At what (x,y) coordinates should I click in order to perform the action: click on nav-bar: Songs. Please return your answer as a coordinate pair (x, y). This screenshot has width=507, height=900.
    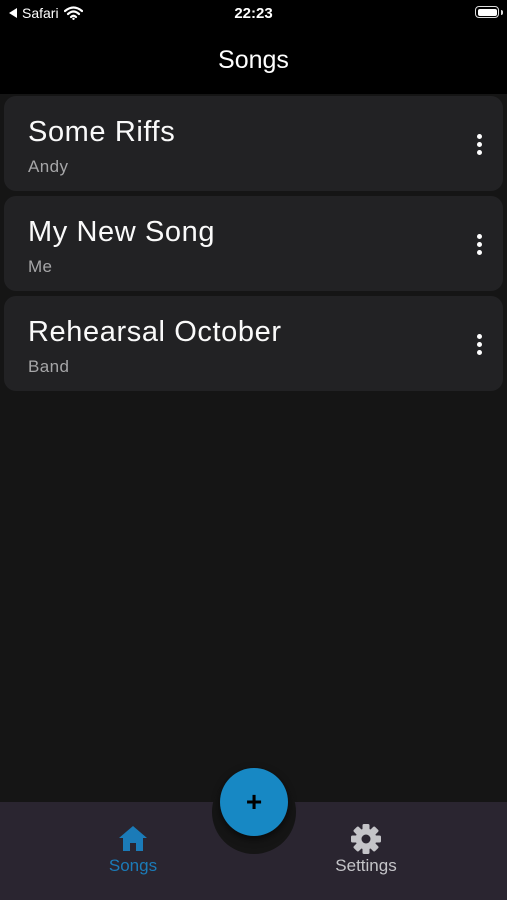
    Looking at the image, I should click on (253, 61).